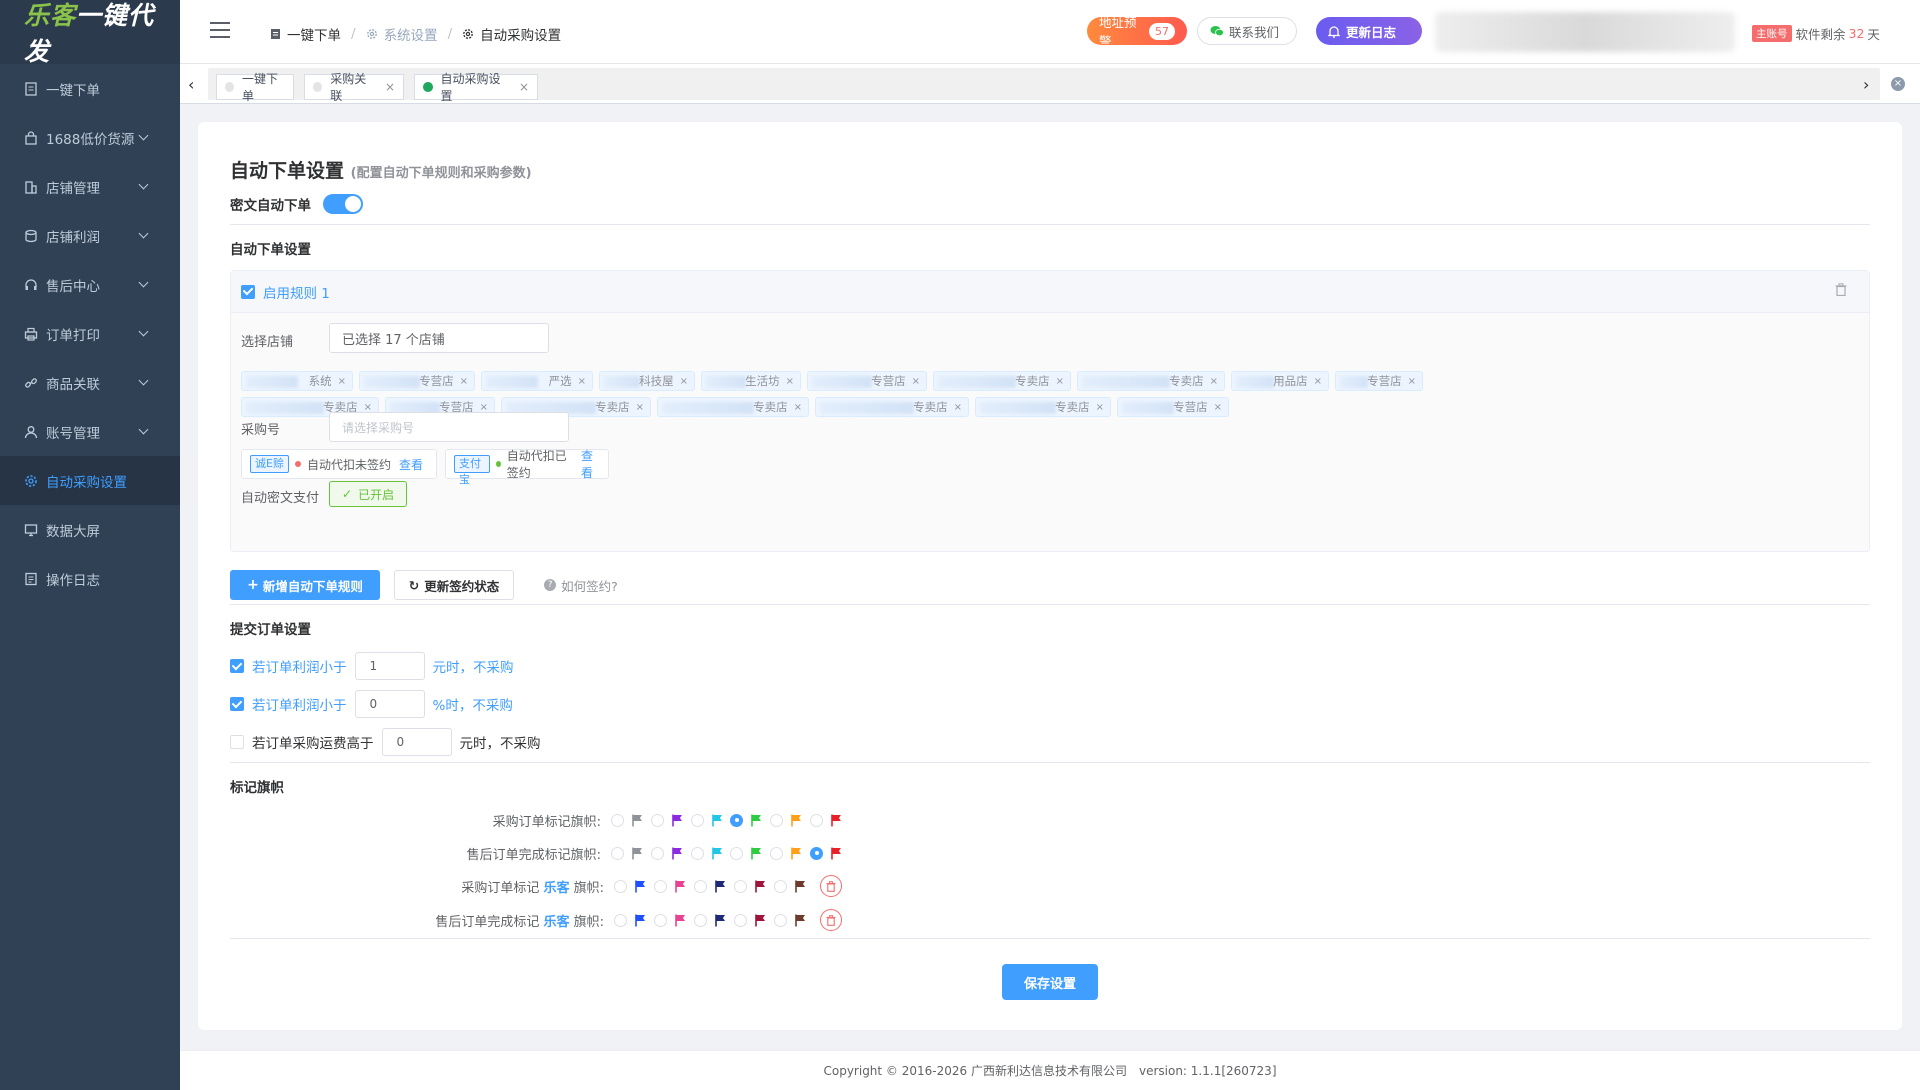  I want to click on trash-icon, so click(1841, 289).